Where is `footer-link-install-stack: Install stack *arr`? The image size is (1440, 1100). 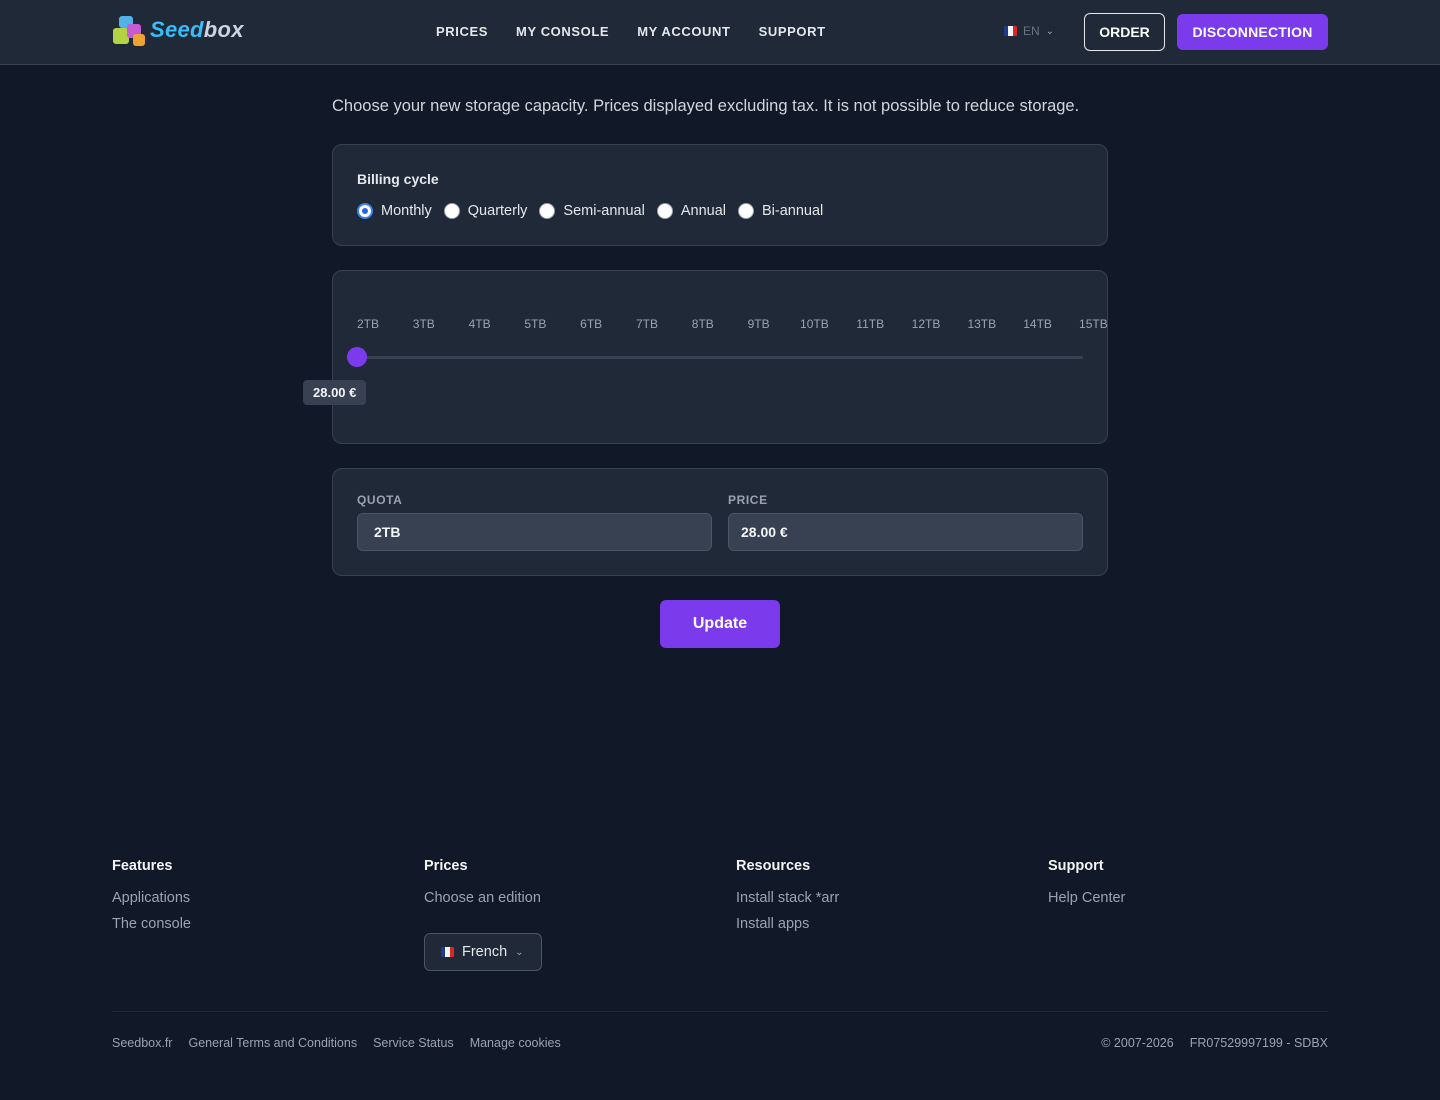 footer-link-install-stack: Install stack *arr is located at coordinates (787, 898).